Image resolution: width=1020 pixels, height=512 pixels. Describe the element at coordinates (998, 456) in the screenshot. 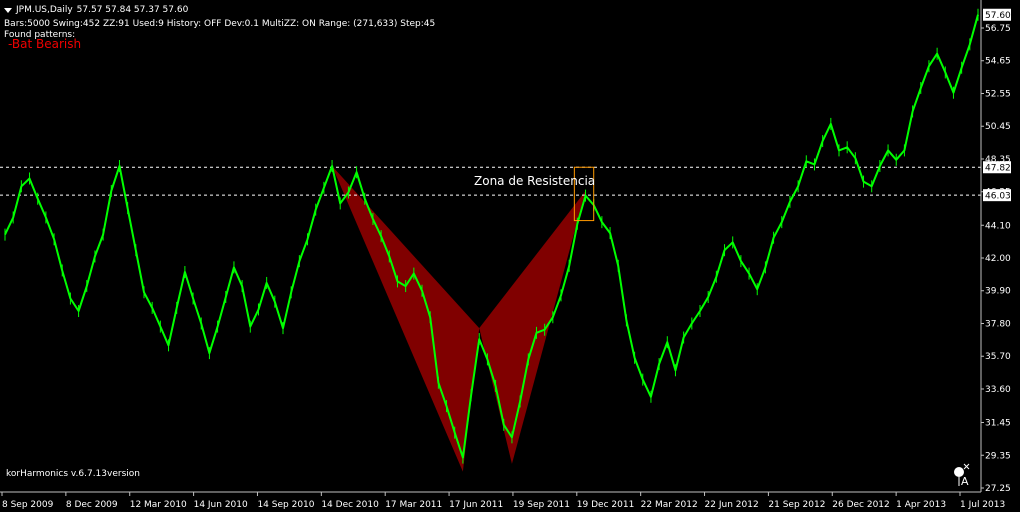

I see `y-tick-label: 29.35` at that location.